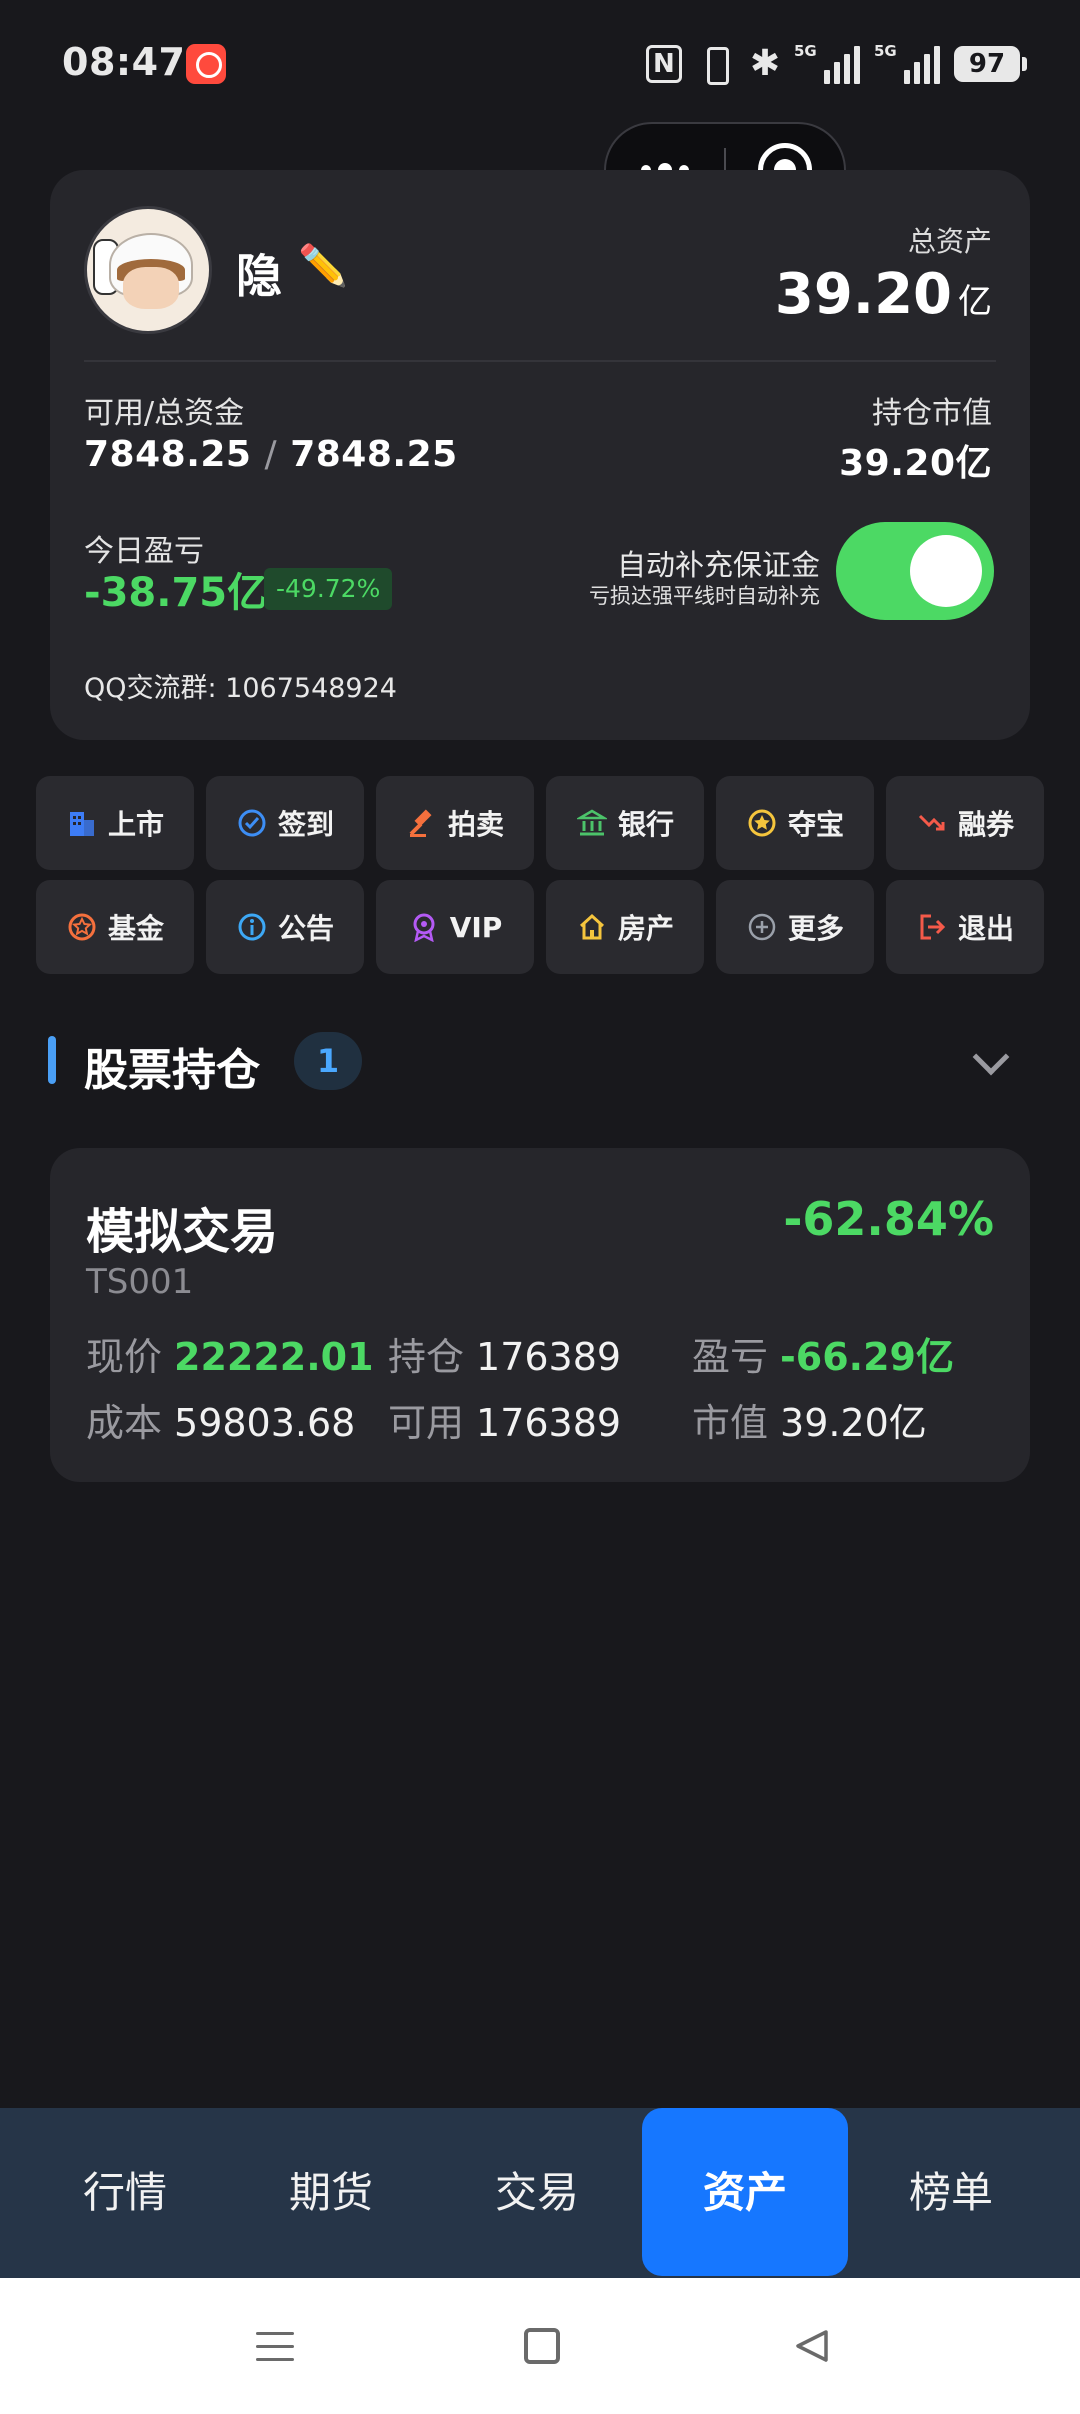 Image resolution: width=1080 pixels, height=2414 pixels. I want to click on total-assets-unit: 亿, so click(975, 302).